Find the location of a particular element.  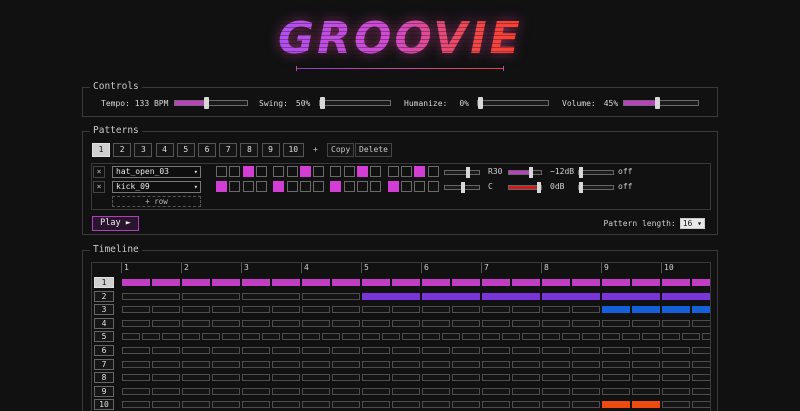

delete-pattern-button: Delete is located at coordinates (373, 150).